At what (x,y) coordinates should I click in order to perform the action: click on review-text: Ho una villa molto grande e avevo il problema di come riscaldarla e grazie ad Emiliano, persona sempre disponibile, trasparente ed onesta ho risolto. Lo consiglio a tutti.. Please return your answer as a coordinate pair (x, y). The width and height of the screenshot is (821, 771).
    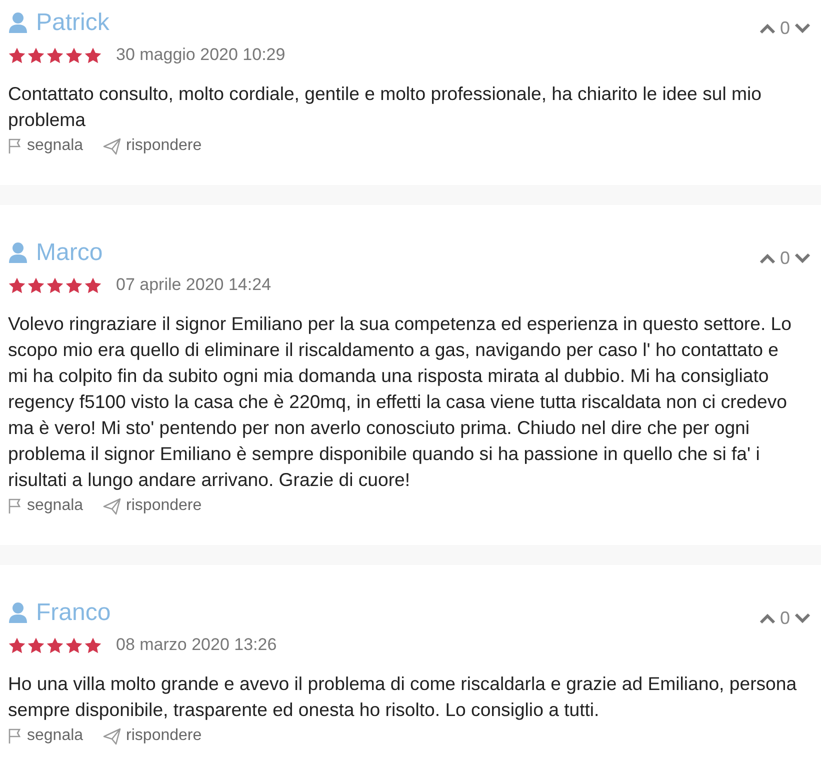
    Looking at the image, I should click on (403, 697).